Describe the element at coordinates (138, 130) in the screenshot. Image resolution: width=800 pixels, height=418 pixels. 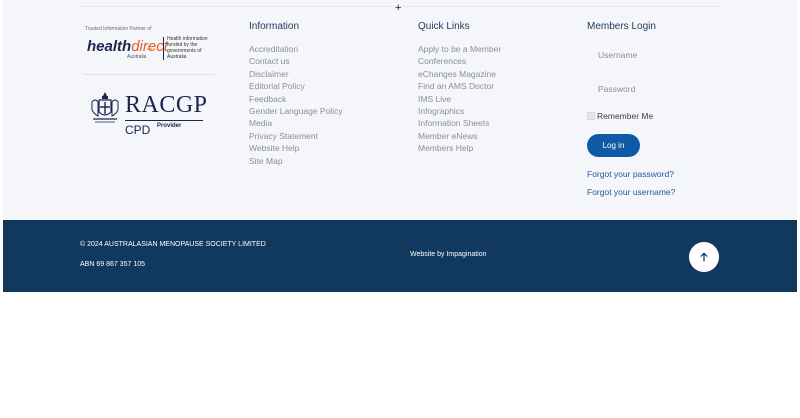
I see `racgp-cpd-label: CPD` at that location.